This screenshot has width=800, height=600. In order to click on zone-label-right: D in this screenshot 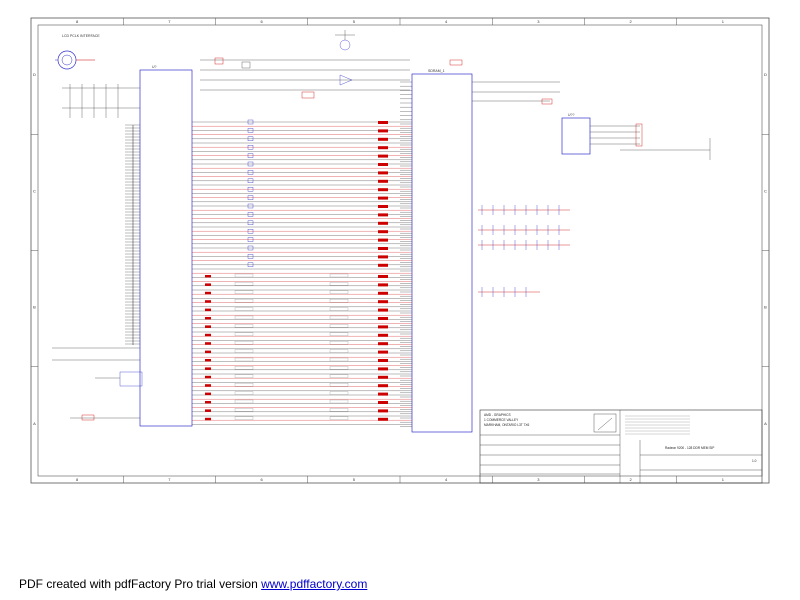, I will do `click(765, 74)`.